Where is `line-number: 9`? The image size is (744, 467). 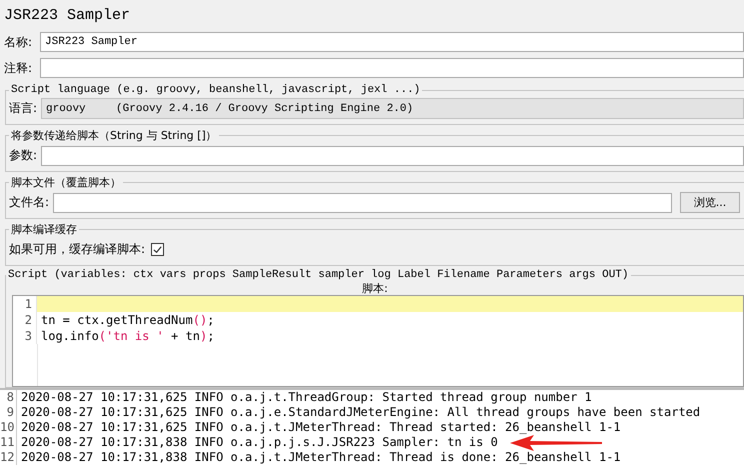 line-number: 9 is located at coordinates (8, 412).